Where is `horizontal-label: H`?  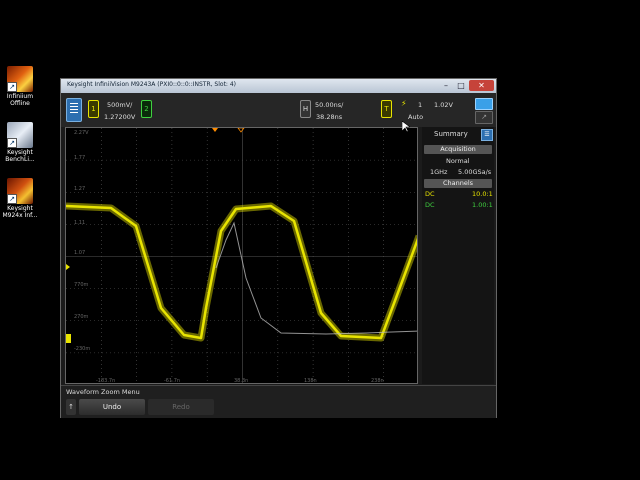
horizontal-label: H is located at coordinates (305, 109).